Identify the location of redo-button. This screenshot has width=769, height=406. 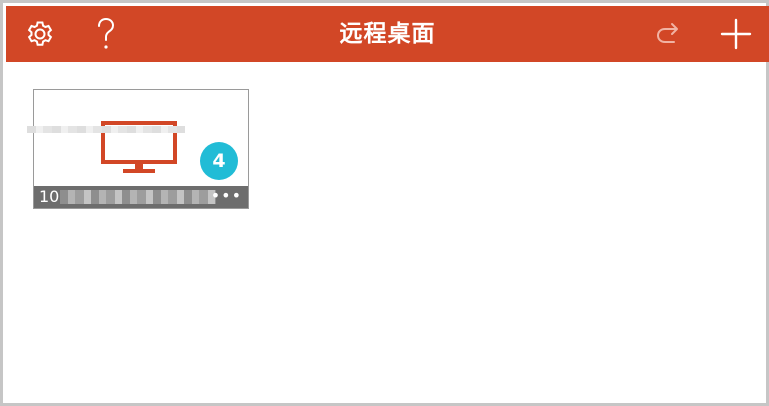
(668, 34).